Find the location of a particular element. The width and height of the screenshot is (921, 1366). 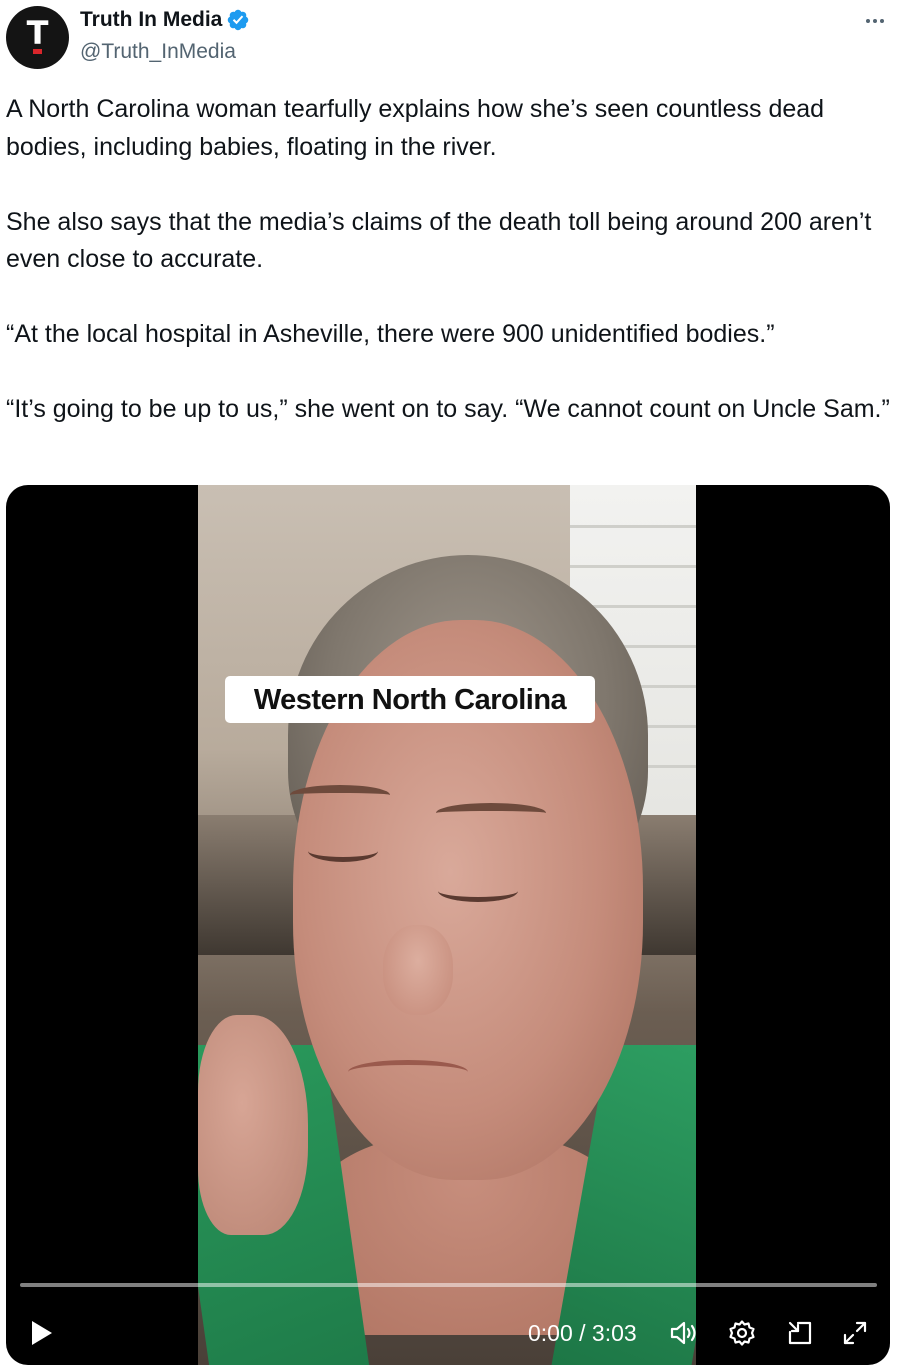

video-caption-overlay: Western North Carolina is located at coordinates (410, 699).